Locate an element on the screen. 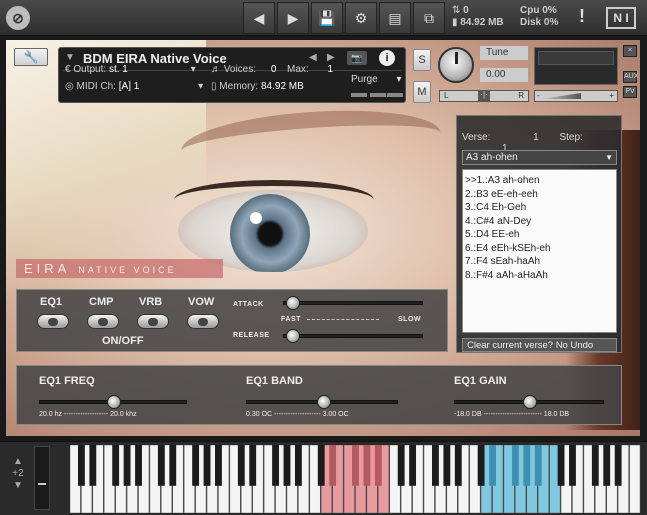 The height and width of the screenshot is (515, 647). max-voices-field: Max: 1 is located at coordinates (310, 69).